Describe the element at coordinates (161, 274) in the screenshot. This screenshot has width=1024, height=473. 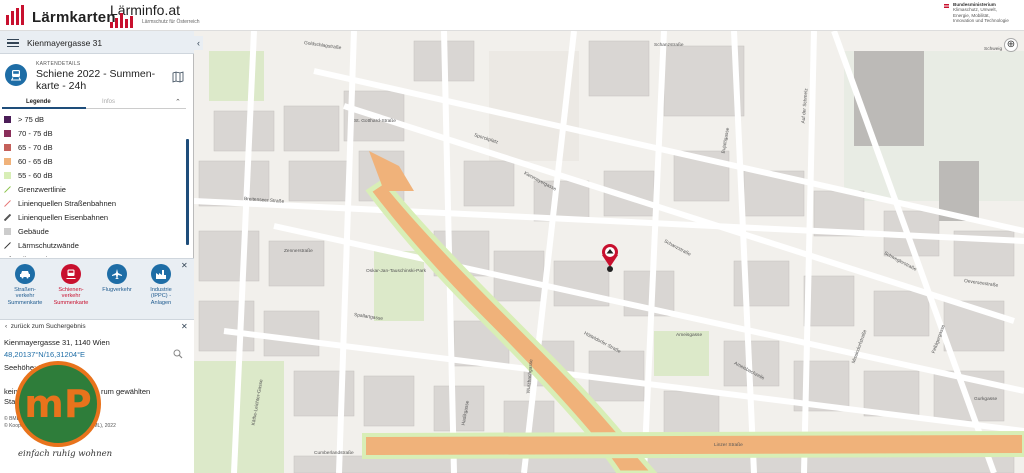
I see `factory-icon` at that location.